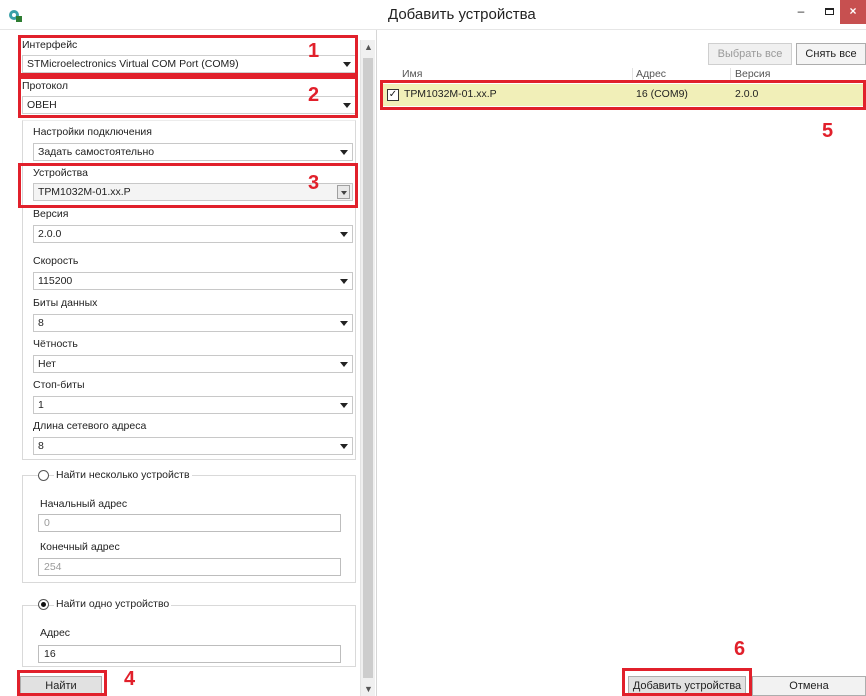 This screenshot has height=696, width=866. Describe the element at coordinates (462, 14) in the screenshot. I see `window-title: Добавить устройства` at that location.